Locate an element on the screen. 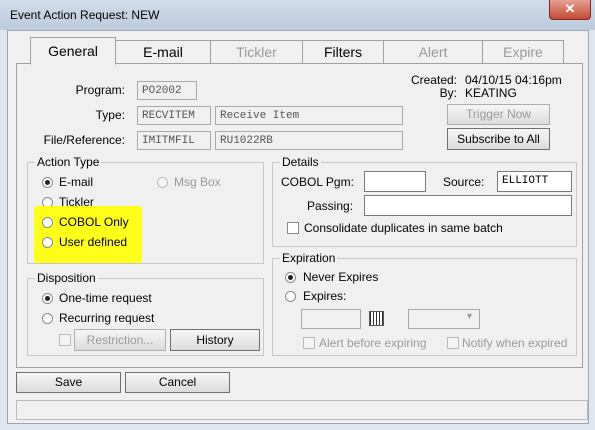 The width and height of the screenshot is (595, 430). by-label: By: is located at coordinates (448, 93).